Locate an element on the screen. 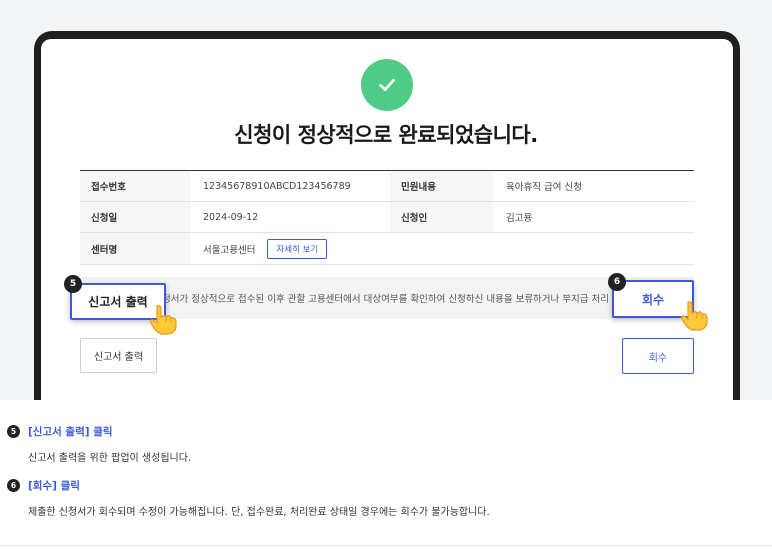 This screenshot has height=549, width=772. application-date-value: 2024-09-12 is located at coordinates (231, 217).